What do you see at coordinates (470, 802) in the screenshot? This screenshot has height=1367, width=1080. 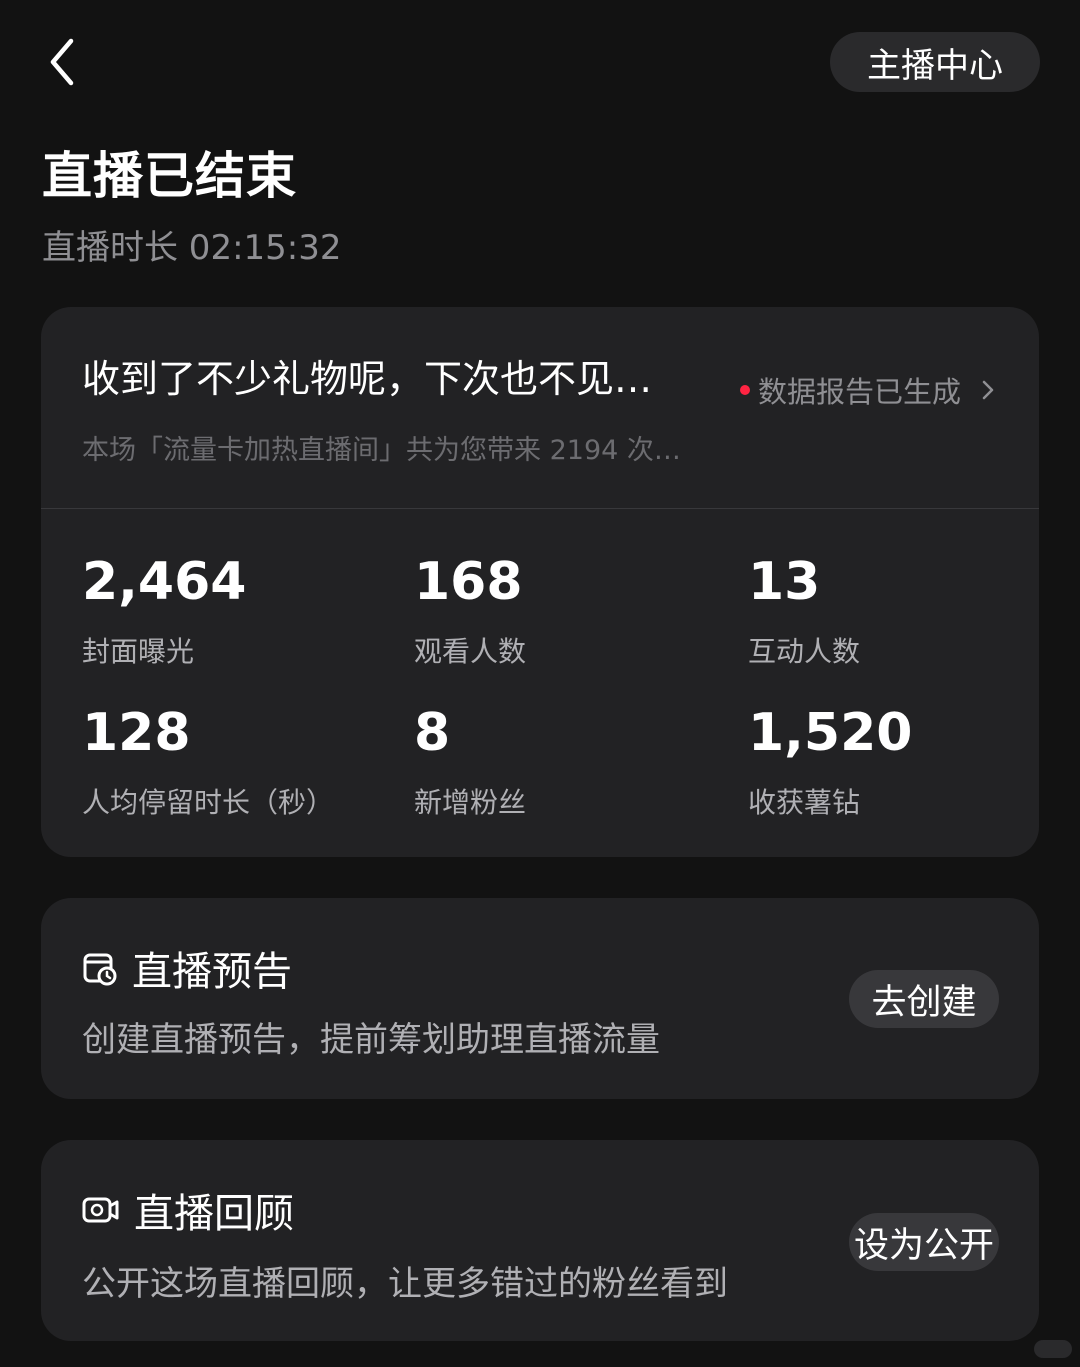 I see `stat-label-new-followers: 新增粉丝` at bounding box center [470, 802].